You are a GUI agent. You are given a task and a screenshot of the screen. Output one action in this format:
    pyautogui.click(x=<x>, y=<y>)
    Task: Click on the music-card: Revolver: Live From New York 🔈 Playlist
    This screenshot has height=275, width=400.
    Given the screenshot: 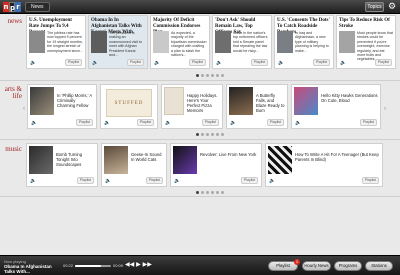 What is the action you would take?
    pyautogui.click(x=216, y=165)
    